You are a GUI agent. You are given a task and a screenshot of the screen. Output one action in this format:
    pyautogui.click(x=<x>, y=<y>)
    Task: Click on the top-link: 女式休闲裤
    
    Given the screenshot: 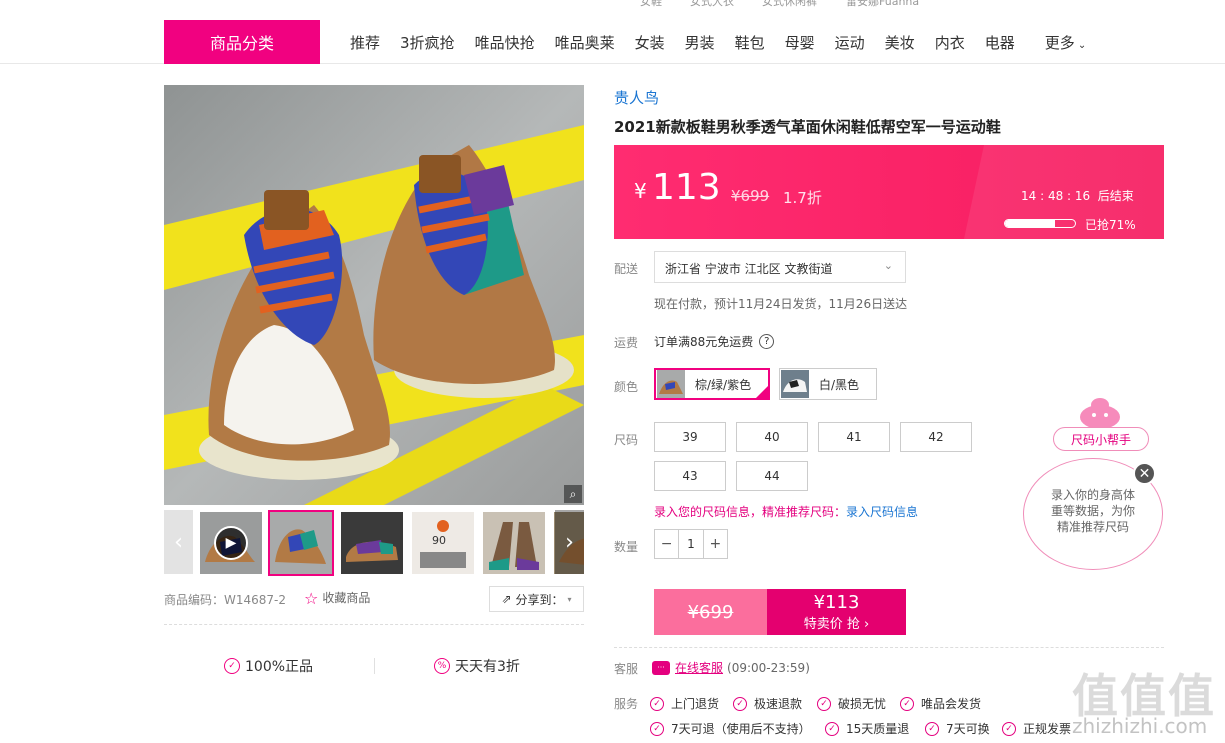 What is the action you would take?
    pyautogui.click(x=789, y=4)
    